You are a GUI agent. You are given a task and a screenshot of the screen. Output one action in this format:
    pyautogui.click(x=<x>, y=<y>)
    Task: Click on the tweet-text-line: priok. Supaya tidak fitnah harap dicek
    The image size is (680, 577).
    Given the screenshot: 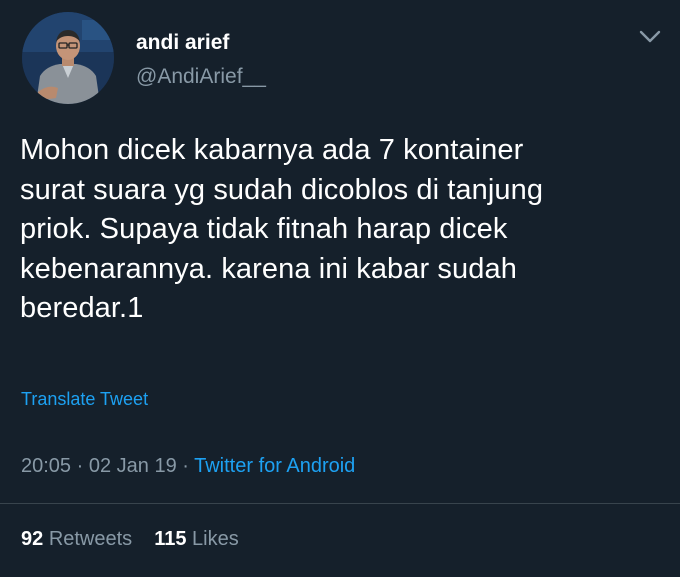 What is the action you would take?
    pyautogui.click(x=264, y=229)
    